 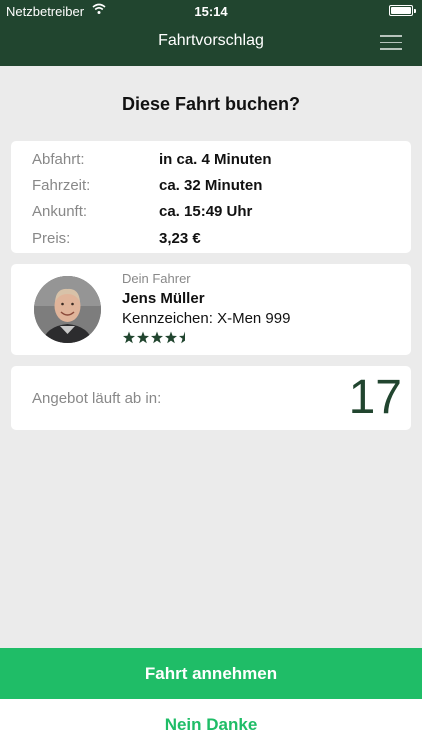 I want to click on half-star-icon, so click(x=182, y=337).